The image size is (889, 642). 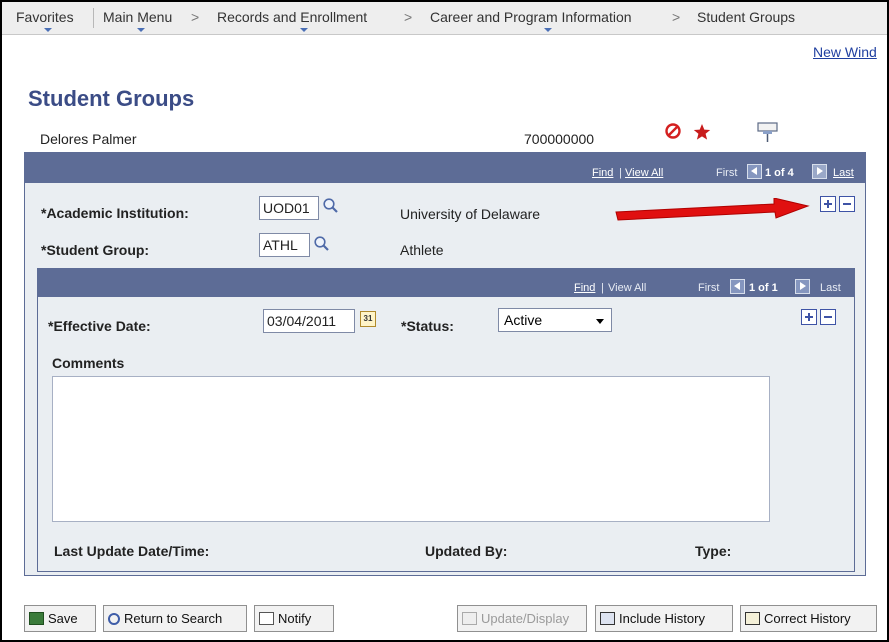 What do you see at coordinates (93, 18) in the screenshot?
I see `nav-separator` at bounding box center [93, 18].